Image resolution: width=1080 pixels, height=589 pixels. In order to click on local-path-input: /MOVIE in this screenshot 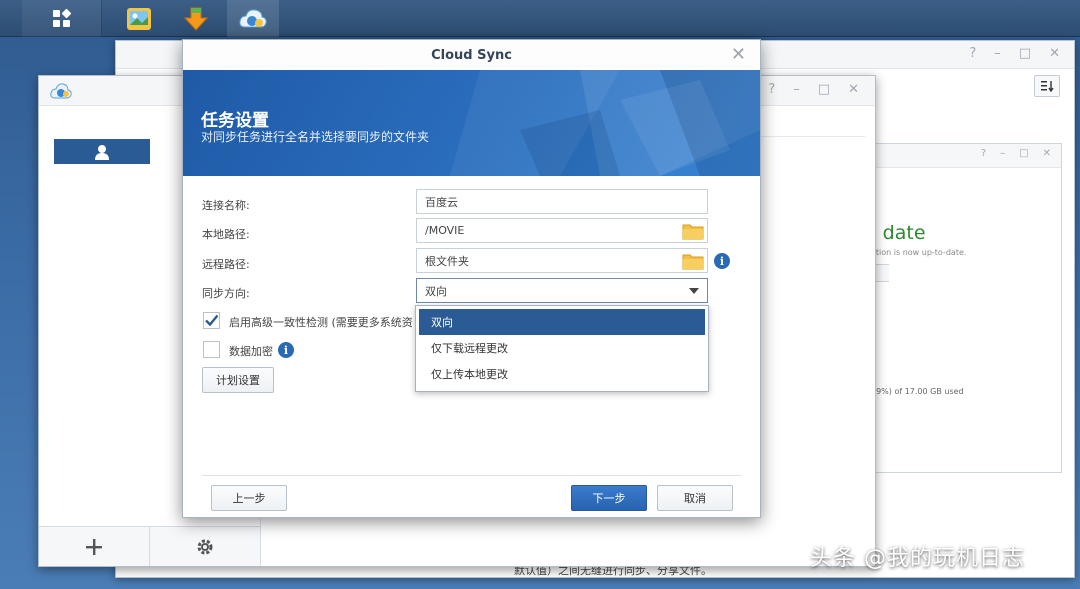, I will do `click(562, 230)`.